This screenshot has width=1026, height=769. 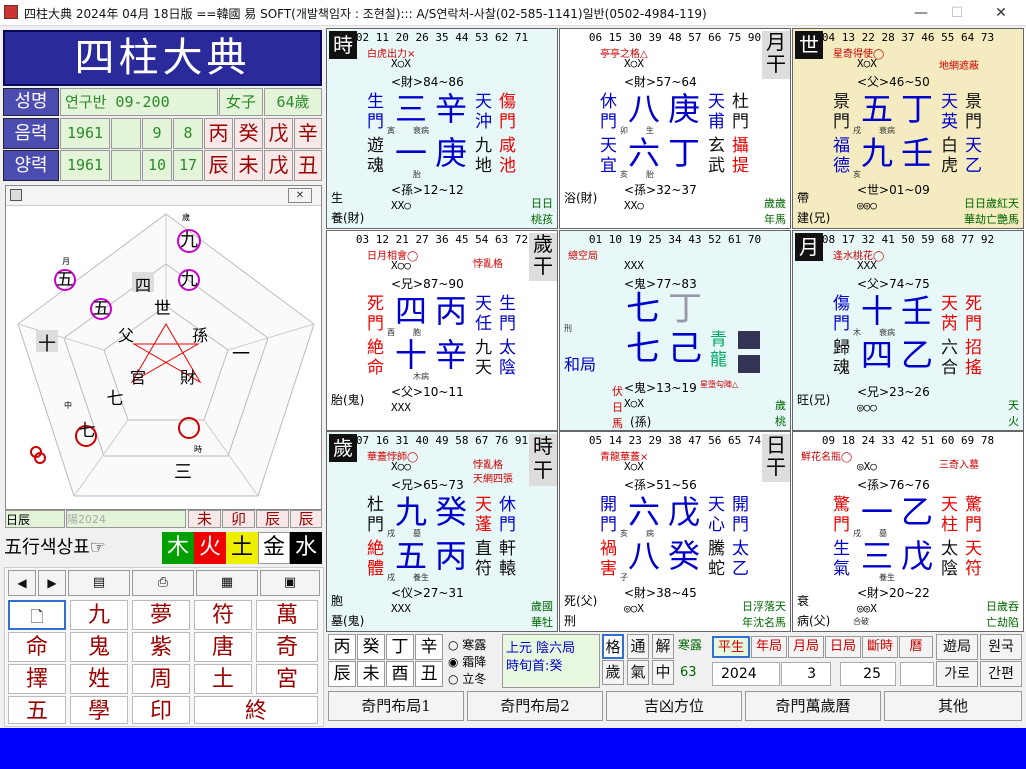 What do you see at coordinates (242, 548) in the screenshot?
I see `element-earth: 土` at bounding box center [242, 548].